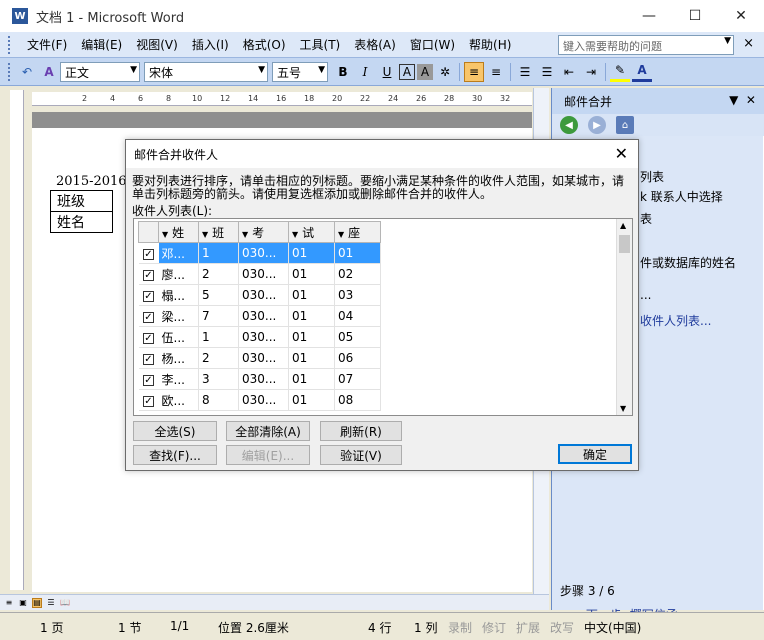 The width and height of the screenshot is (764, 640). What do you see at coordinates (621, 153) in the screenshot?
I see `dialog-close-icon: ✕` at bounding box center [621, 153].